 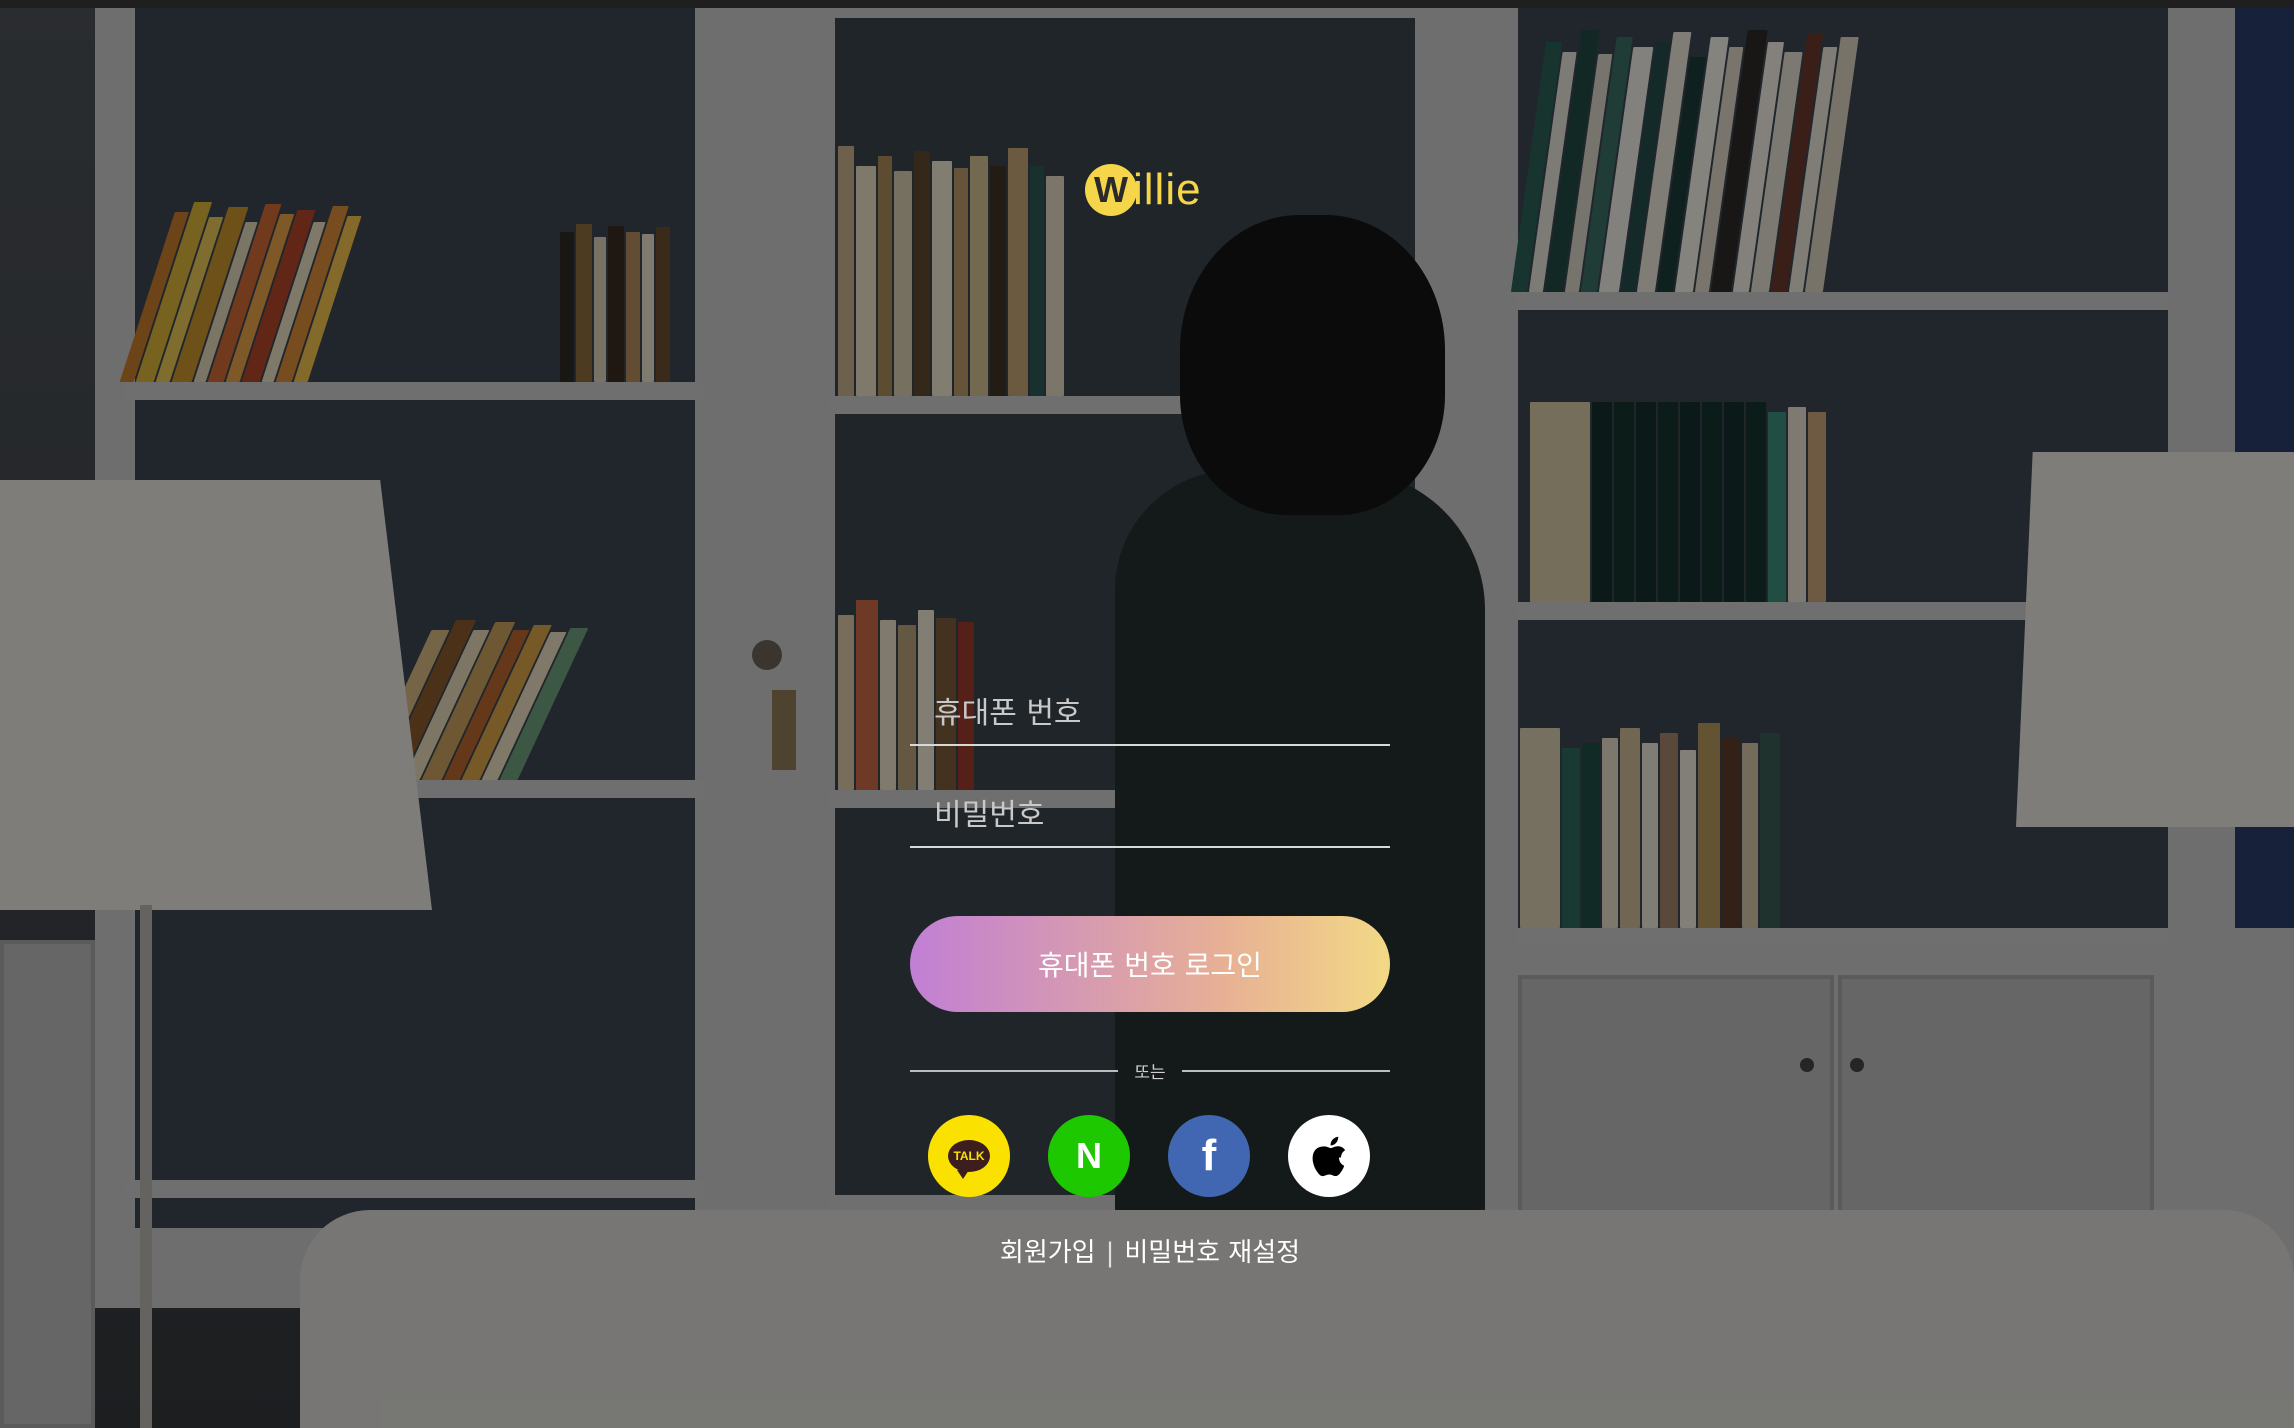 I want to click on apple-login-button, so click(x=1329, y=1156).